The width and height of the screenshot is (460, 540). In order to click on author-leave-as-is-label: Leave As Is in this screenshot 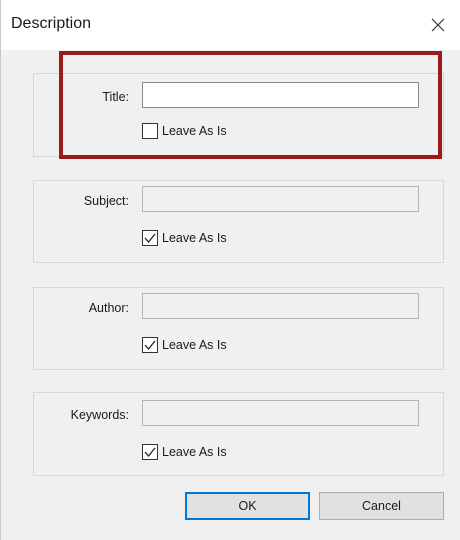, I will do `click(194, 345)`.